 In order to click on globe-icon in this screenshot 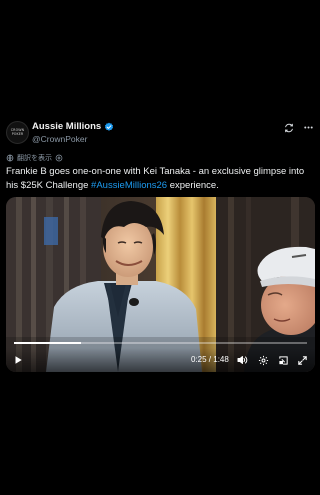, I will do `click(10, 158)`.